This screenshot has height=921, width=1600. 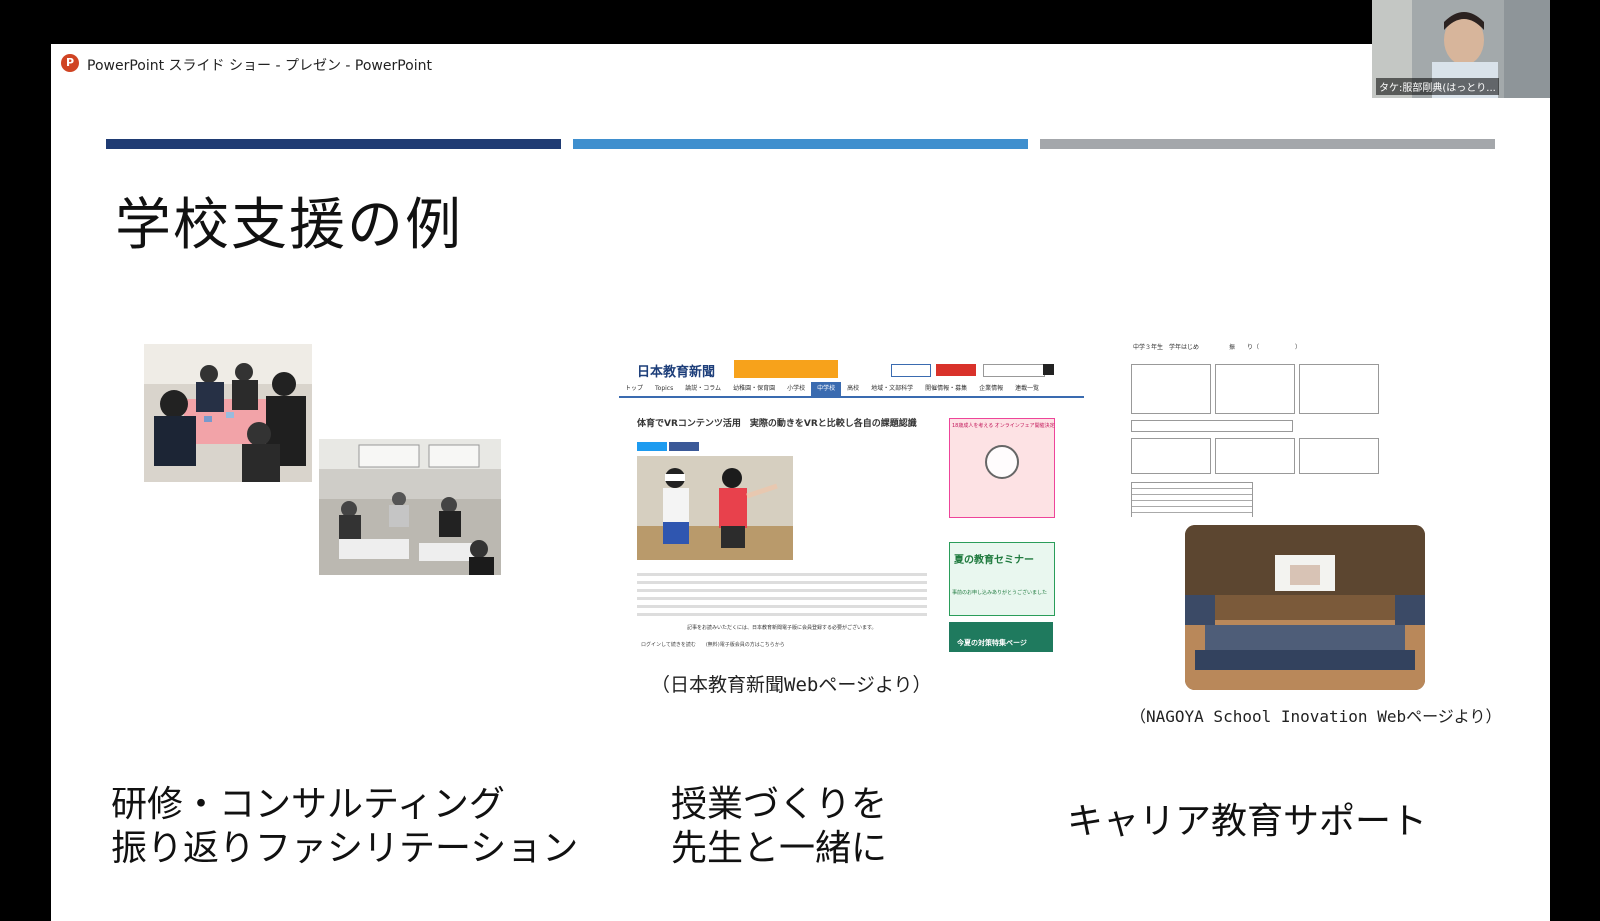 What do you see at coordinates (1002, 579) in the screenshot?
I see `news-ad-2: 夏の教育セミナー 事前のお申し込みありがとうございました` at bounding box center [1002, 579].